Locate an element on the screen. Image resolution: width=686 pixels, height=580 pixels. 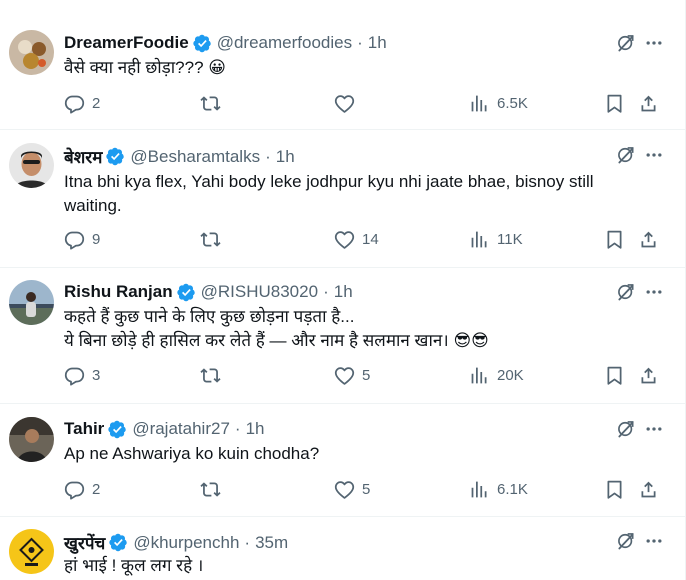
tweet-text: वैसे क्या नही छोड़ा??? 😀 is located at coordinates (145, 67).